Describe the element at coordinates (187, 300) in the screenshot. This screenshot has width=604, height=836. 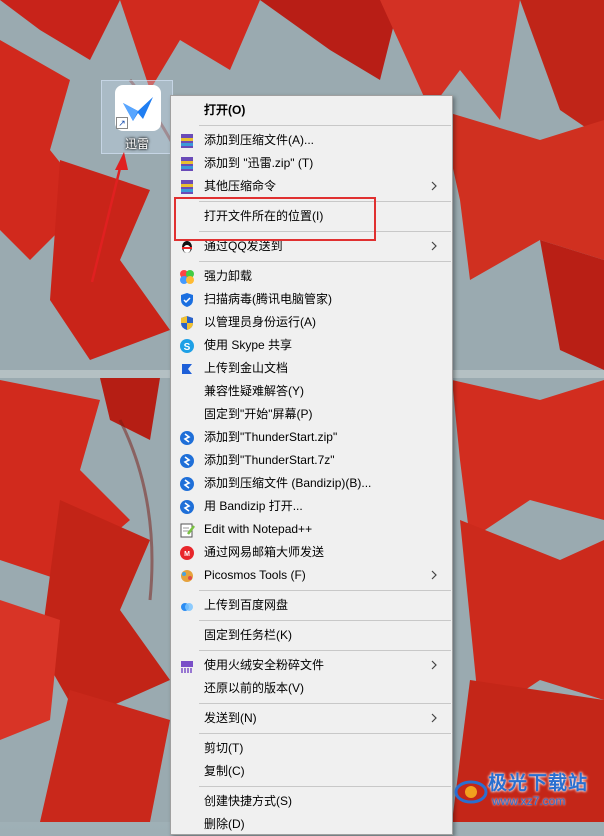
I see `tencent-shield-icon` at that location.